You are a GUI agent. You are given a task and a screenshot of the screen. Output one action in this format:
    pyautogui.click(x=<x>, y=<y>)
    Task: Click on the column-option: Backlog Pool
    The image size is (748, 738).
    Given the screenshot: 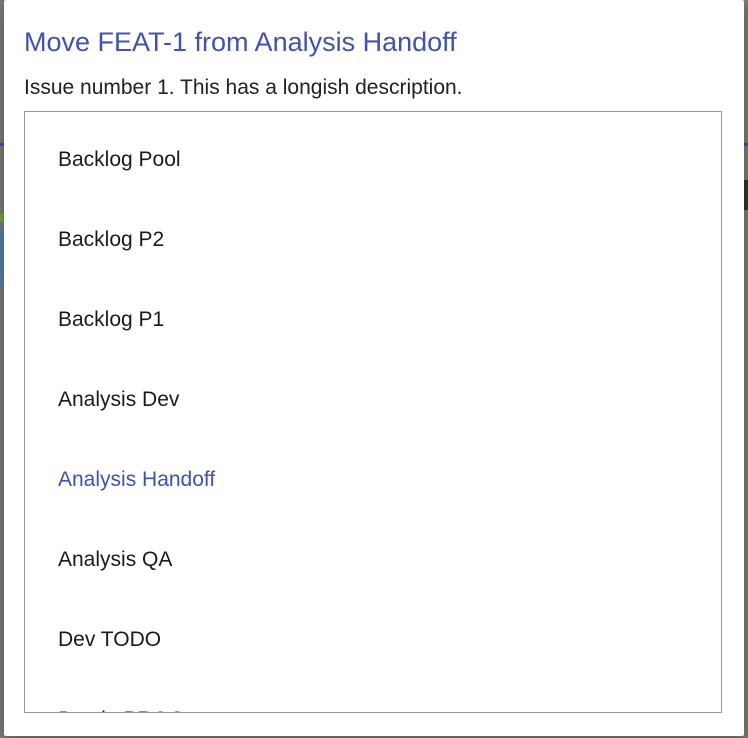 What is the action you would take?
    pyautogui.click(x=373, y=160)
    